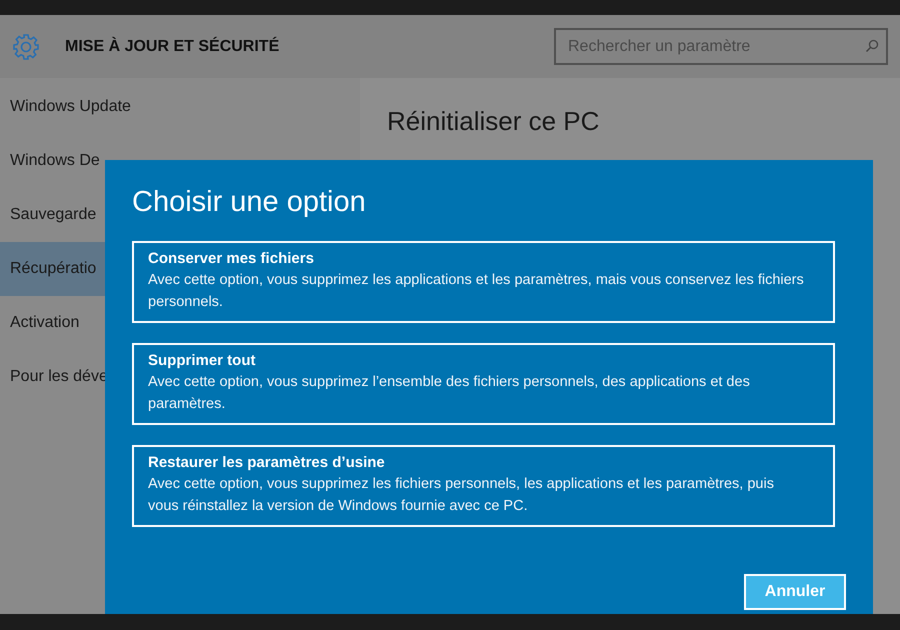  What do you see at coordinates (172, 47) in the screenshot?
I see `page-title: MISE À JOUR ET SÉCURITÉ` at bounding box center [172, 47].